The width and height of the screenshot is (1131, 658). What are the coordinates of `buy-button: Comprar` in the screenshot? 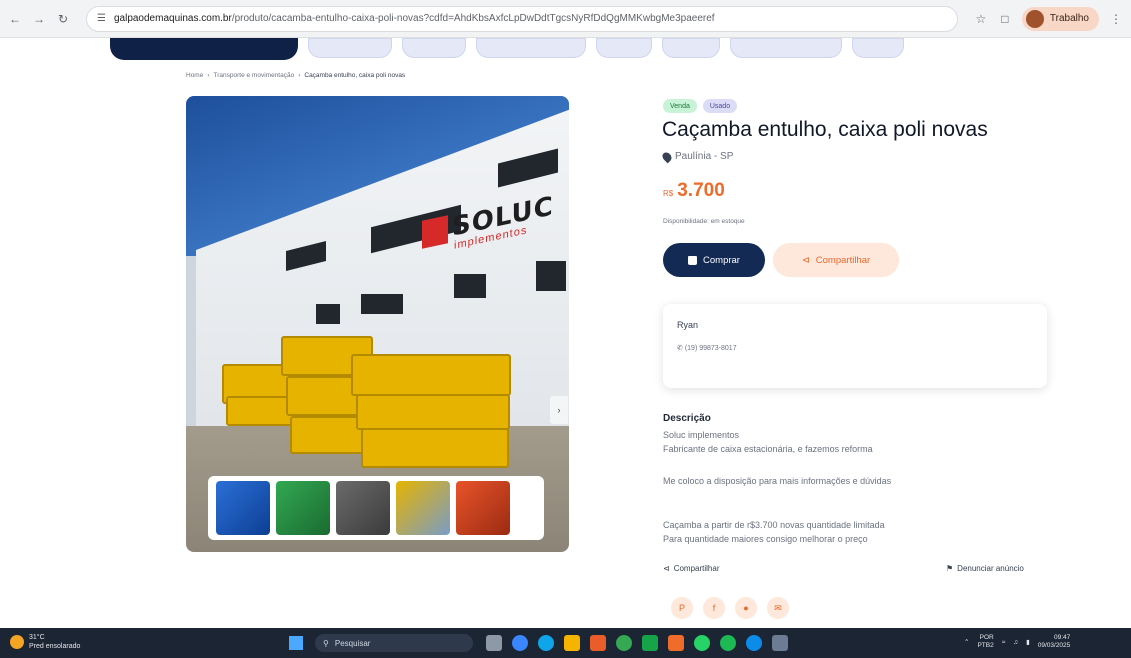 It's located at (714, 260).